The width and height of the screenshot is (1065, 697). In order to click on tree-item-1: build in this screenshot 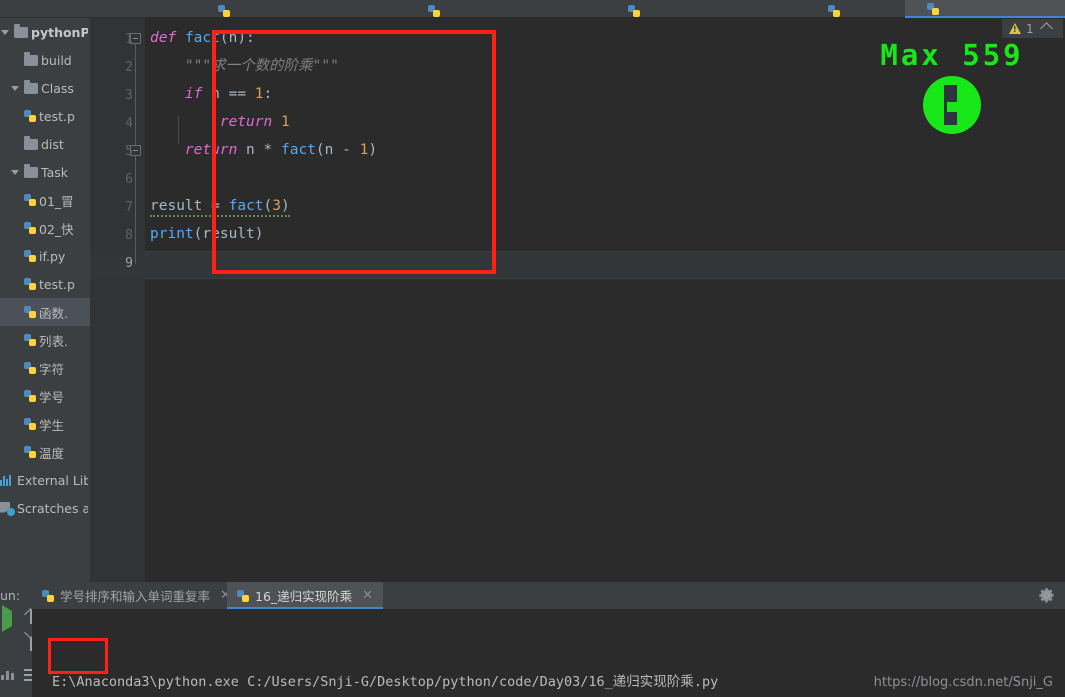, I will do `click(45, 60)`.